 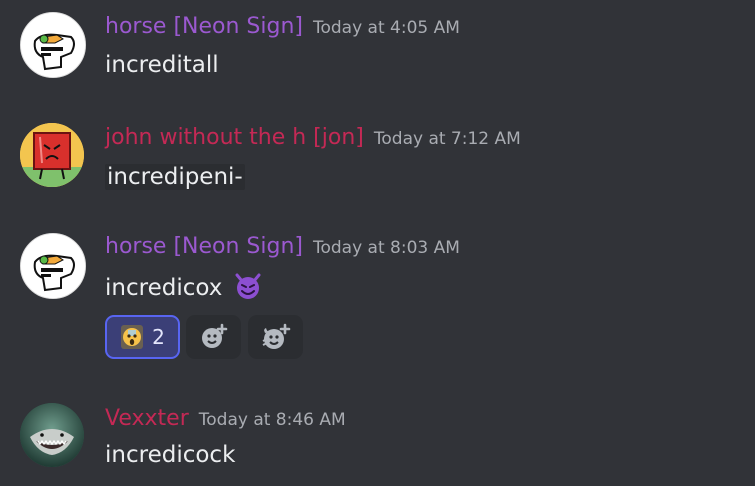 What do you see at coordinates (234, 137) in the screenshot?
I see `author-name: john without the h [jon]` at bounding box center [234, 137].